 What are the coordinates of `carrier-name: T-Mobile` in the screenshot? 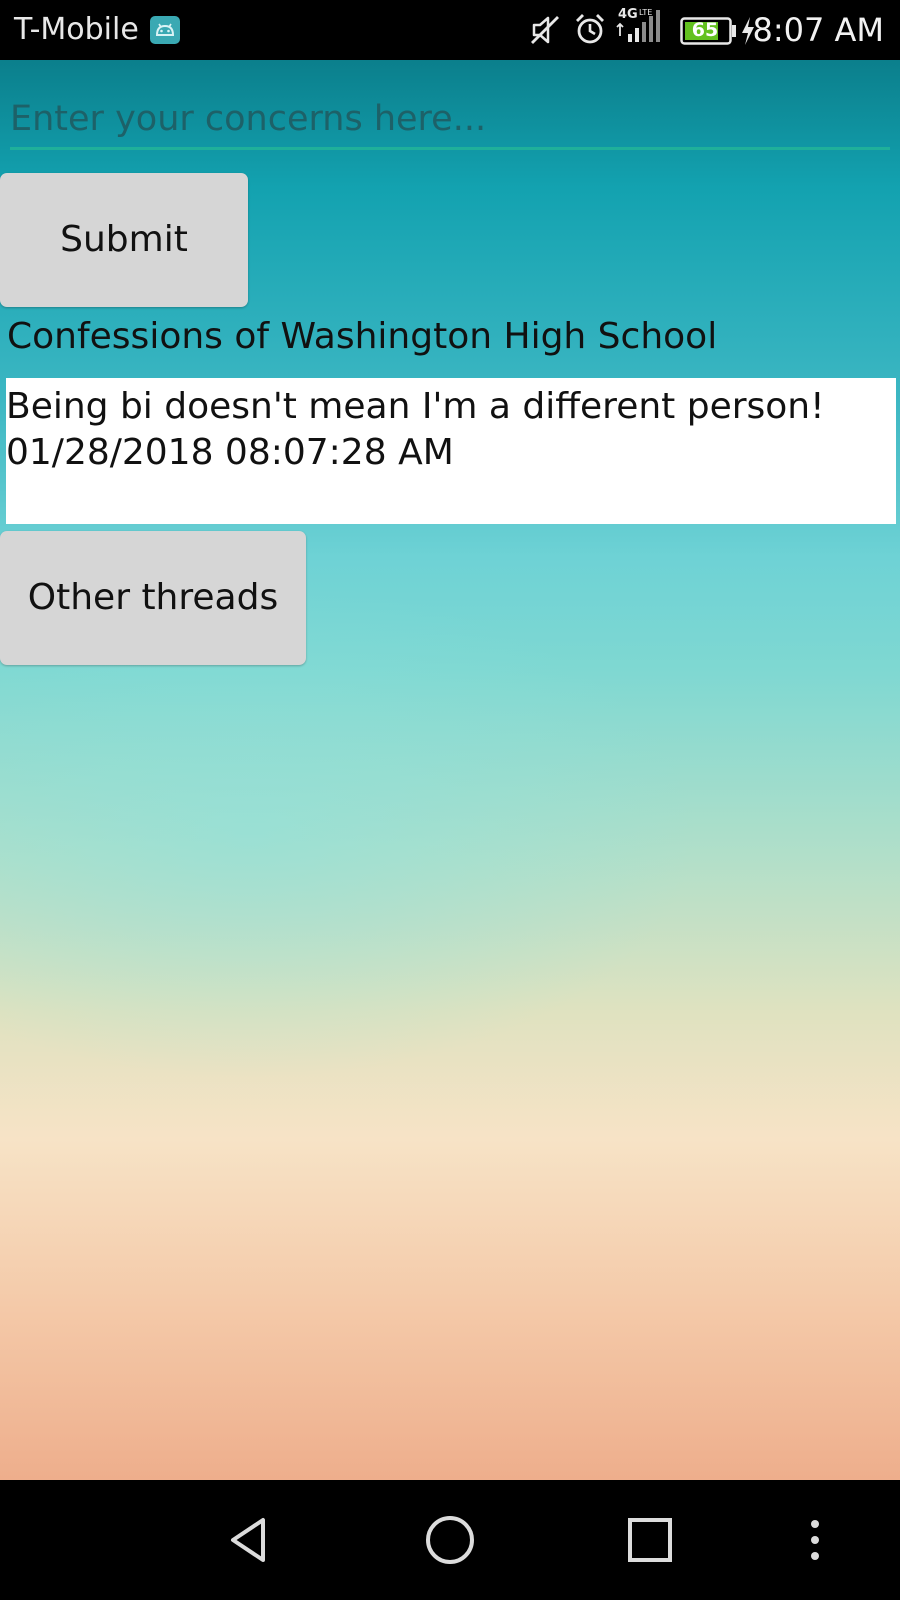 It's located at (76, 29).